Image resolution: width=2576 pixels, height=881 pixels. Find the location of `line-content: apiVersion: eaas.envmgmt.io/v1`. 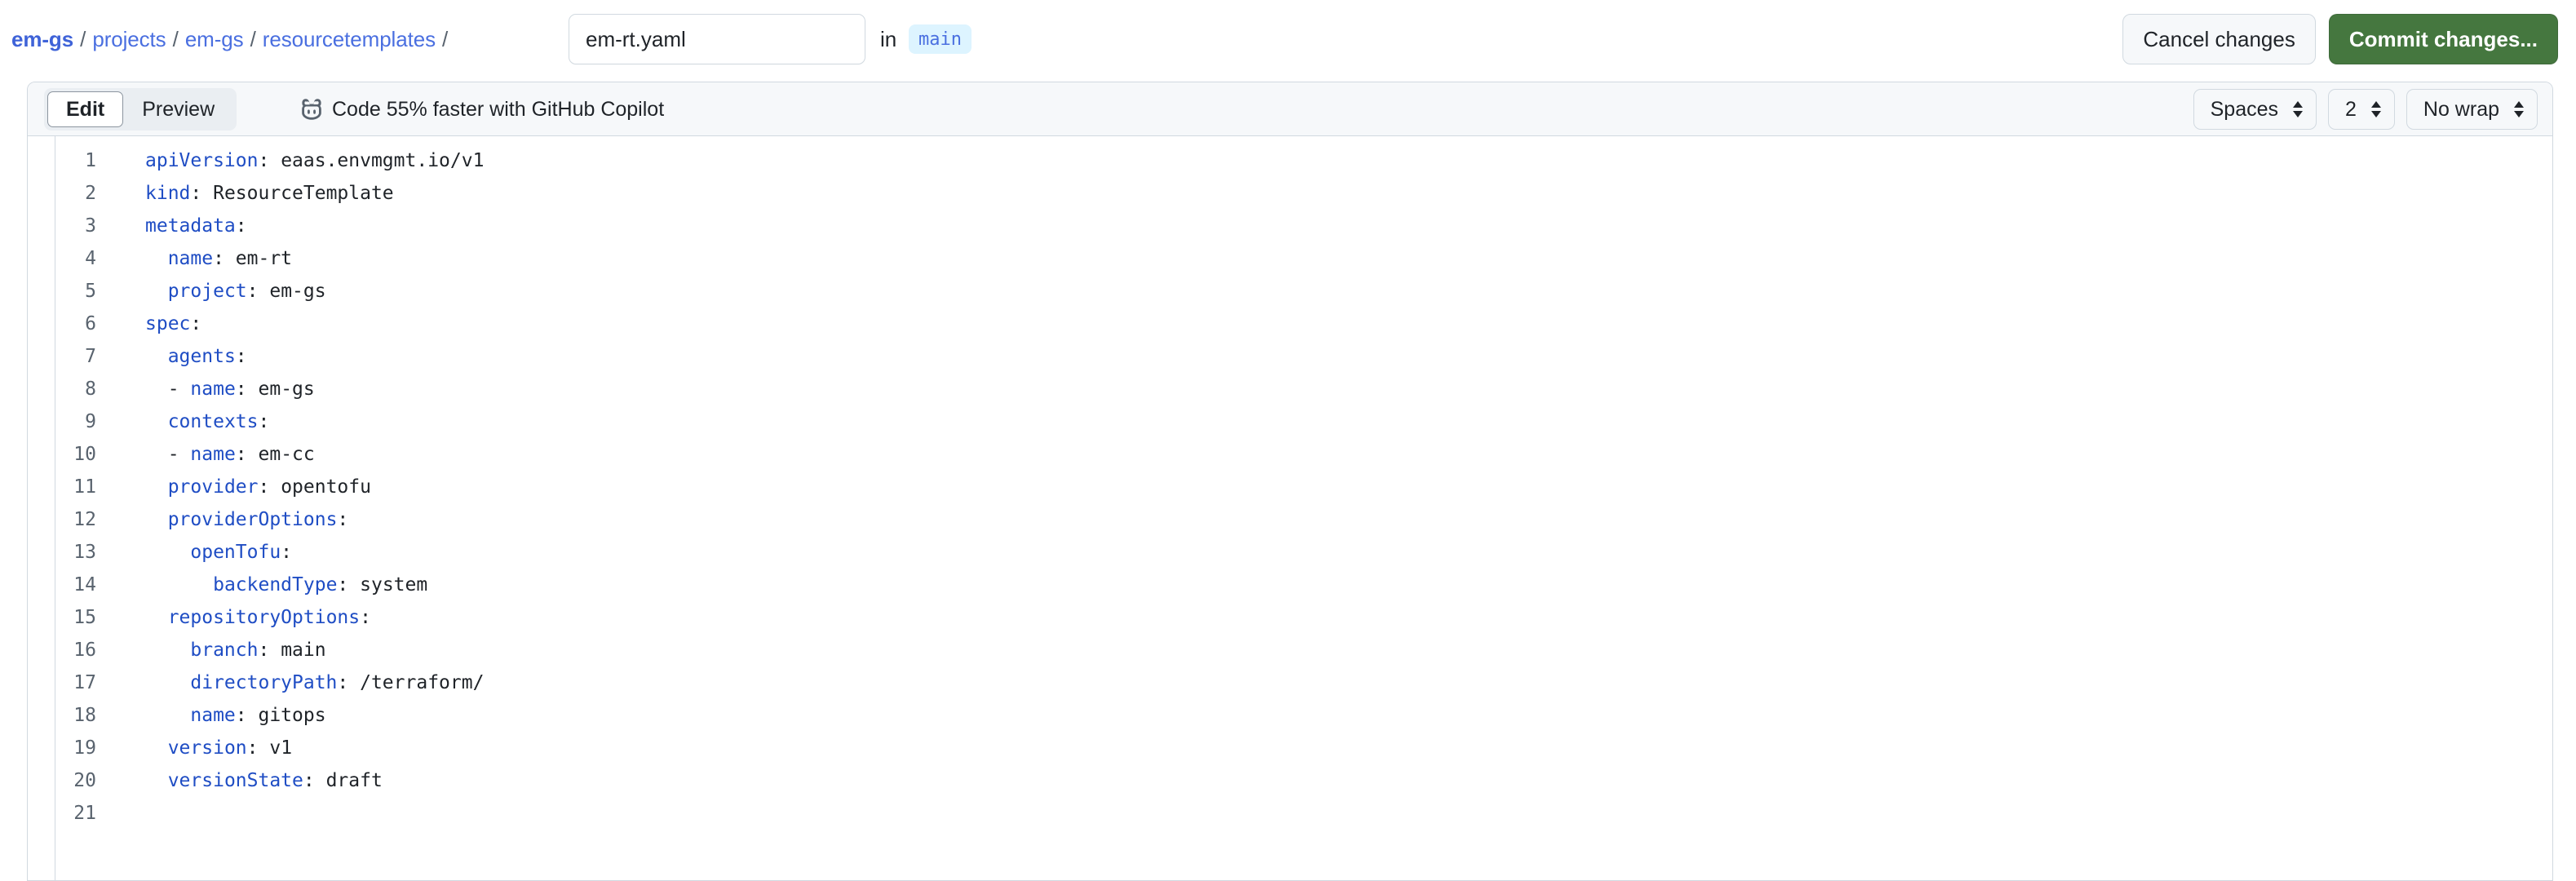

line-content: apiVersion: eaas.envmgmt.io/v1 is located at coordinates (293, 160).